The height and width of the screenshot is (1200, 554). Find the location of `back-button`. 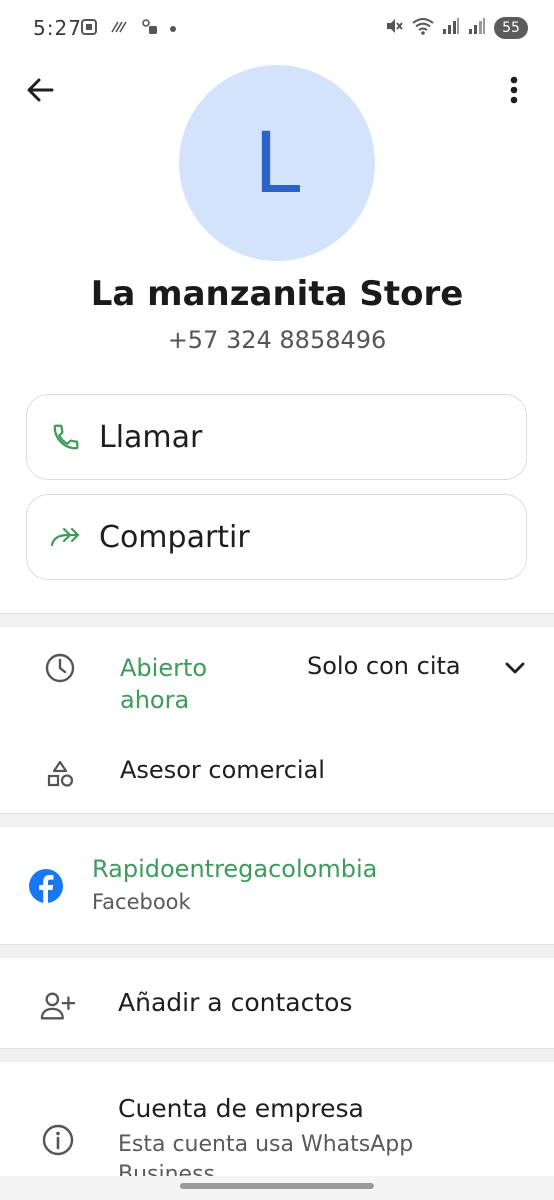

back-button is located at coordinates (40, 92).